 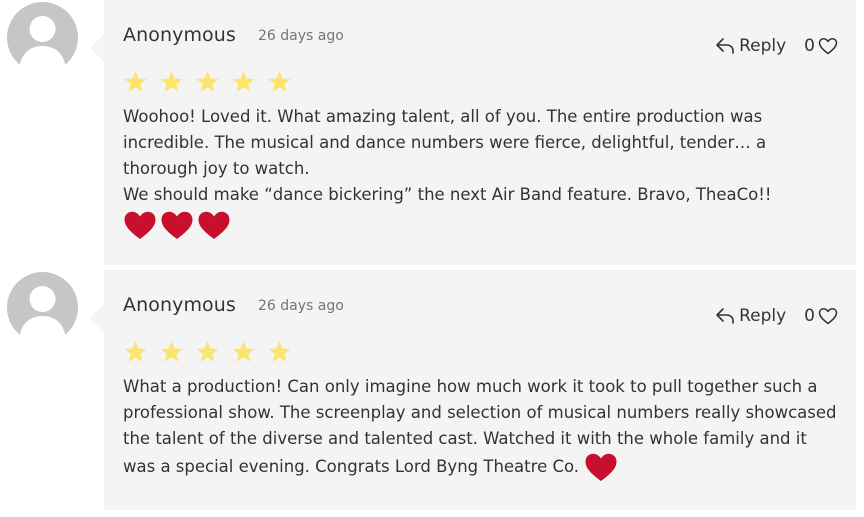 I want to click on emoji-row, so click(x=481, y=227).